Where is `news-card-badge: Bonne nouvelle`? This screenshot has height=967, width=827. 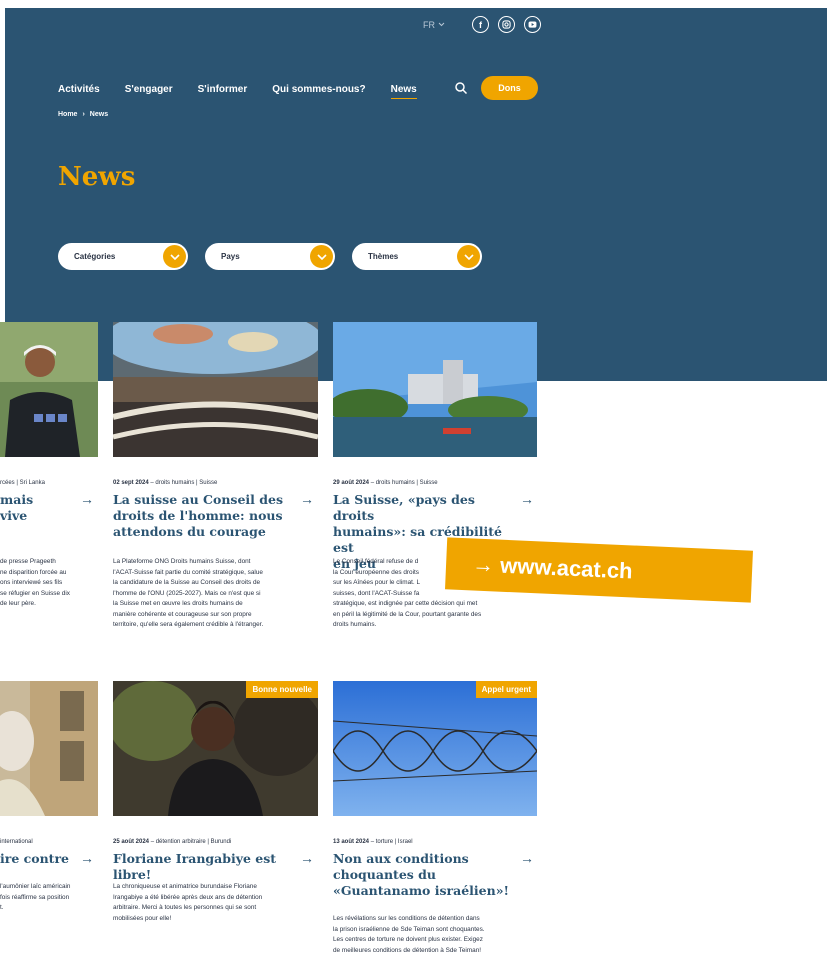
news-card-badge: Bonne nouvelle is located at coordinates (282, 689).